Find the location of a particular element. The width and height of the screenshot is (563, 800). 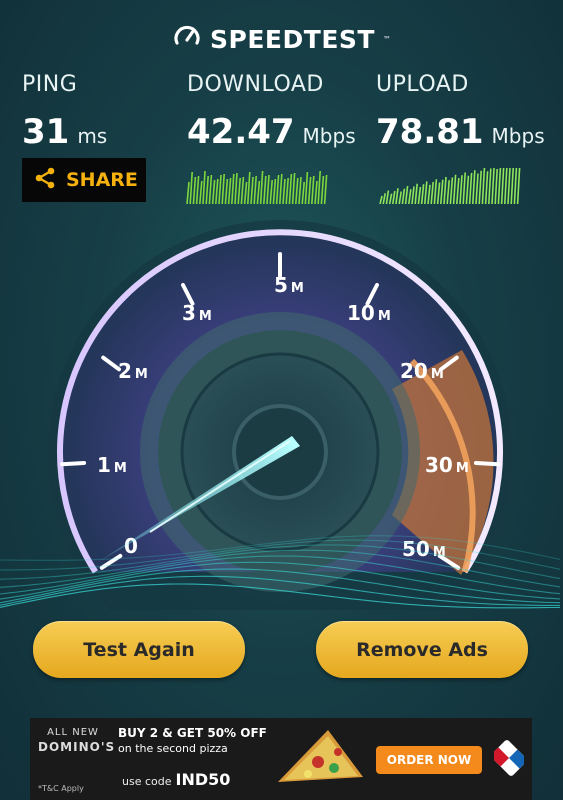

test-again-button: Test Again is located at coordinates (139, 649).